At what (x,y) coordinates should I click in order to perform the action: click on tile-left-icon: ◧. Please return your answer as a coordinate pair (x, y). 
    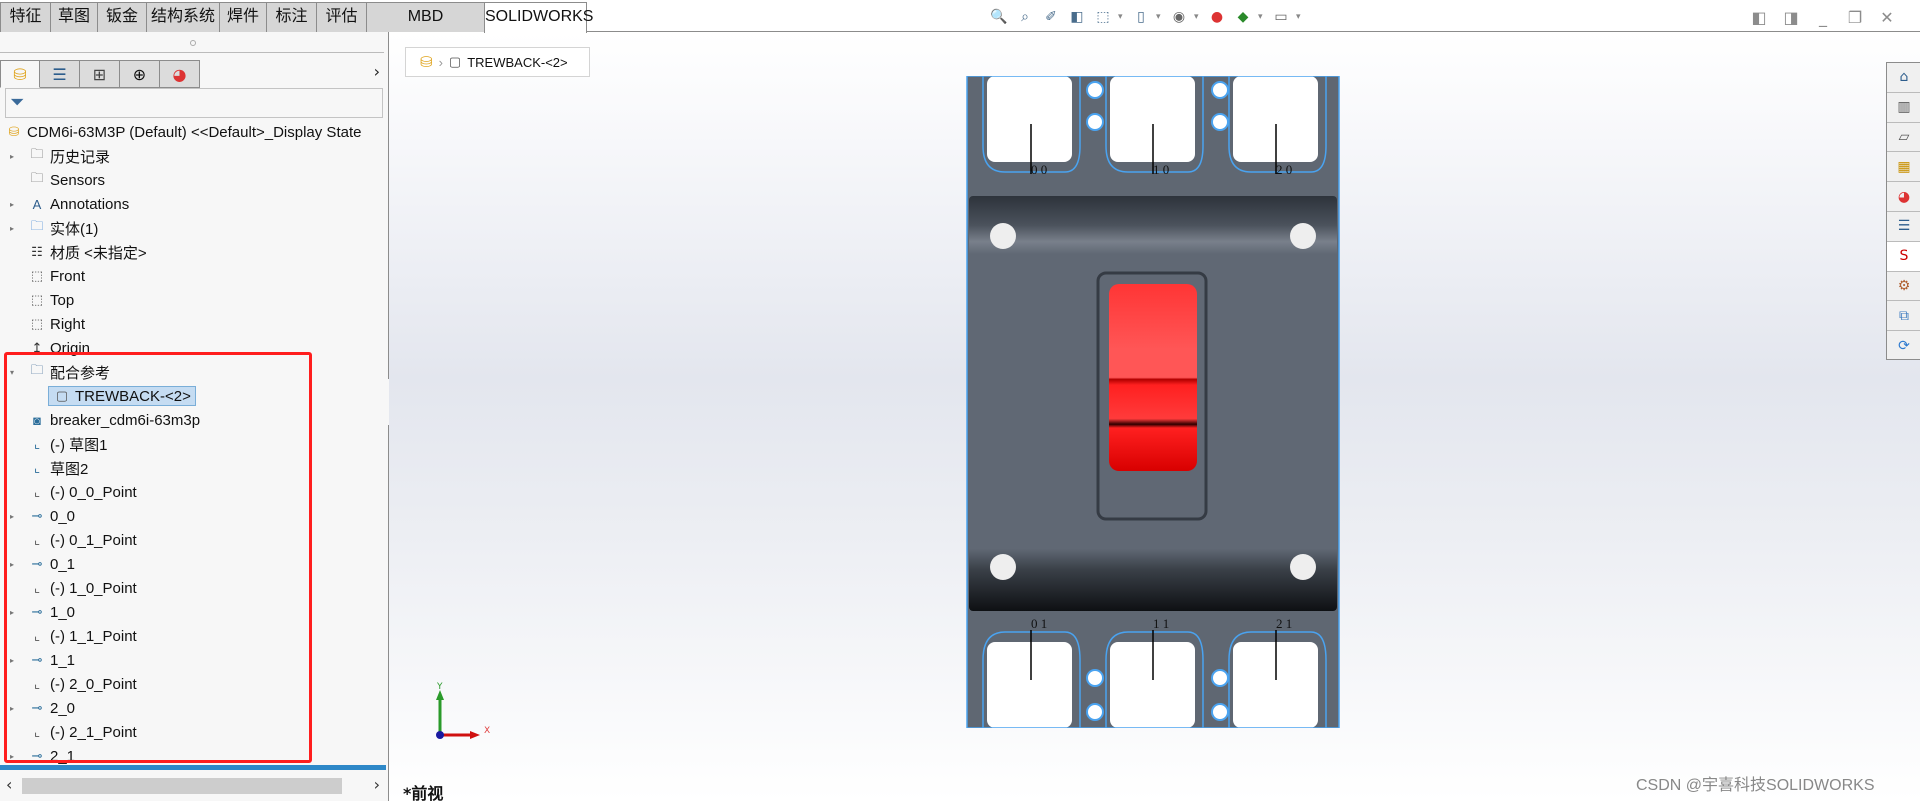
    Looking at the image, I should click on (1759, 17).